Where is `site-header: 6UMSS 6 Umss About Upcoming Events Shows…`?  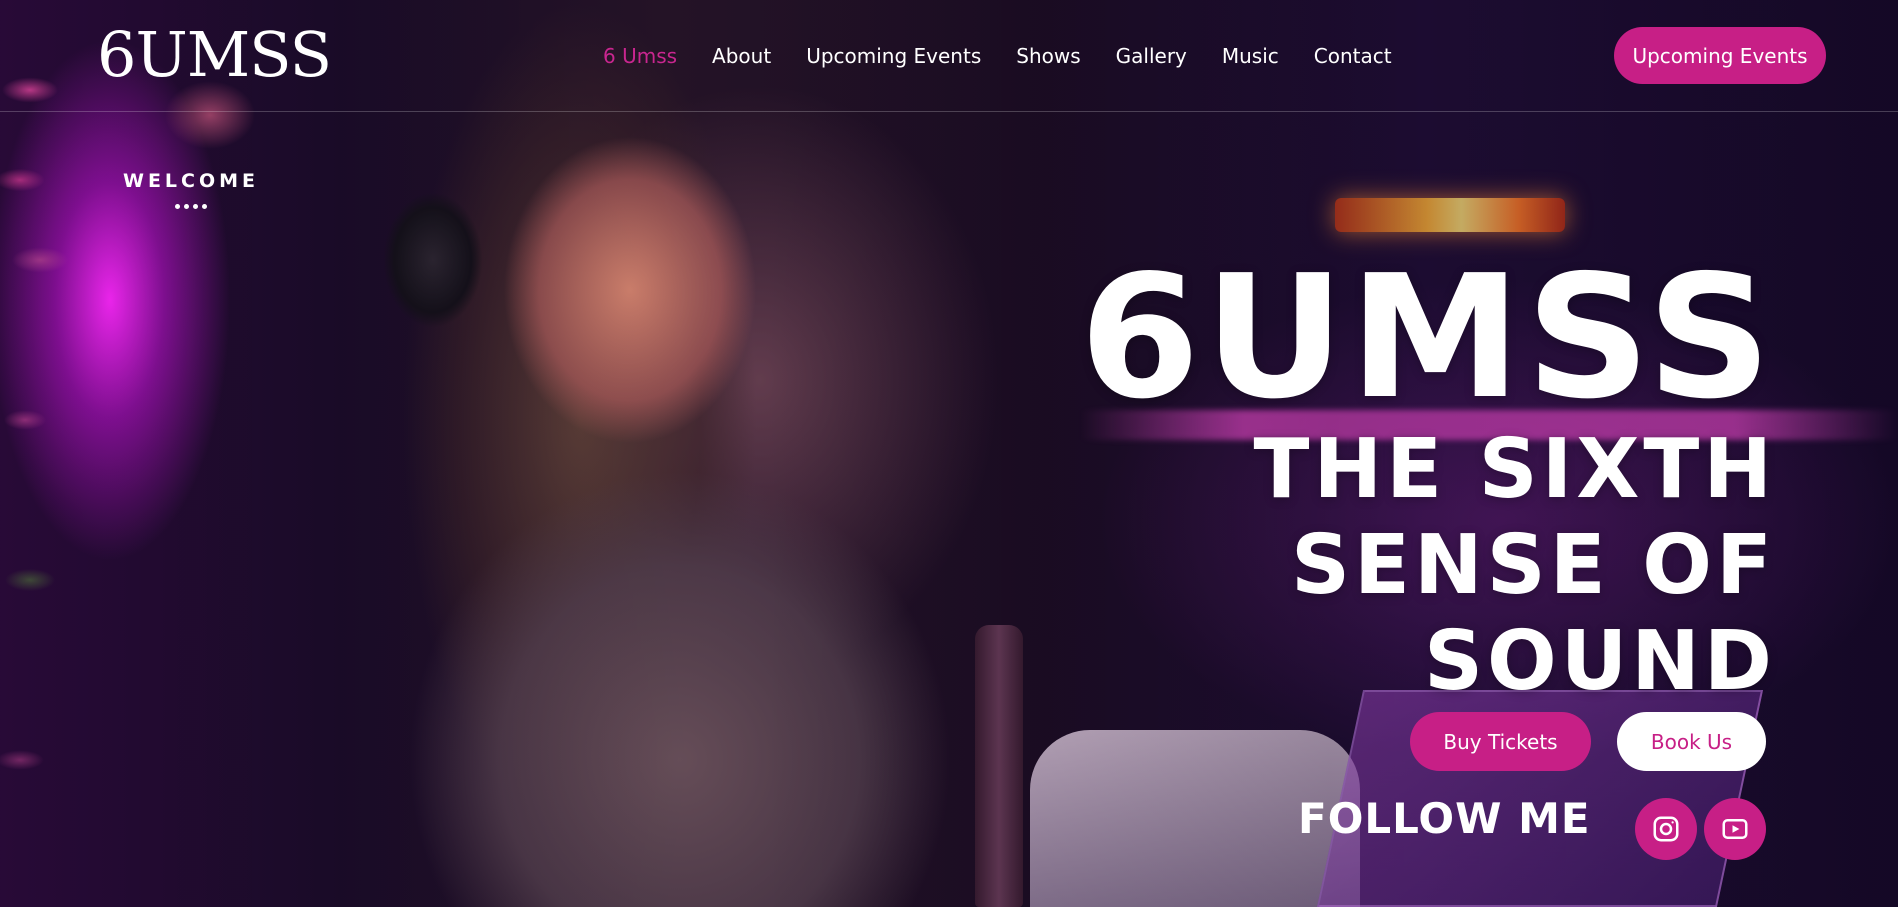 site-header: 6UMSS 6 Umss About Upcoming Events Shows… is located at coordinates (949, 56).